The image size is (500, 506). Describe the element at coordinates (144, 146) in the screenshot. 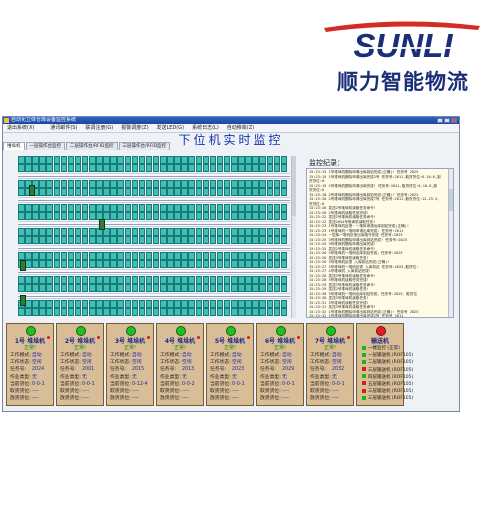

I see `tab-floor3-console: 三层操作台/RFID监控` at that location.